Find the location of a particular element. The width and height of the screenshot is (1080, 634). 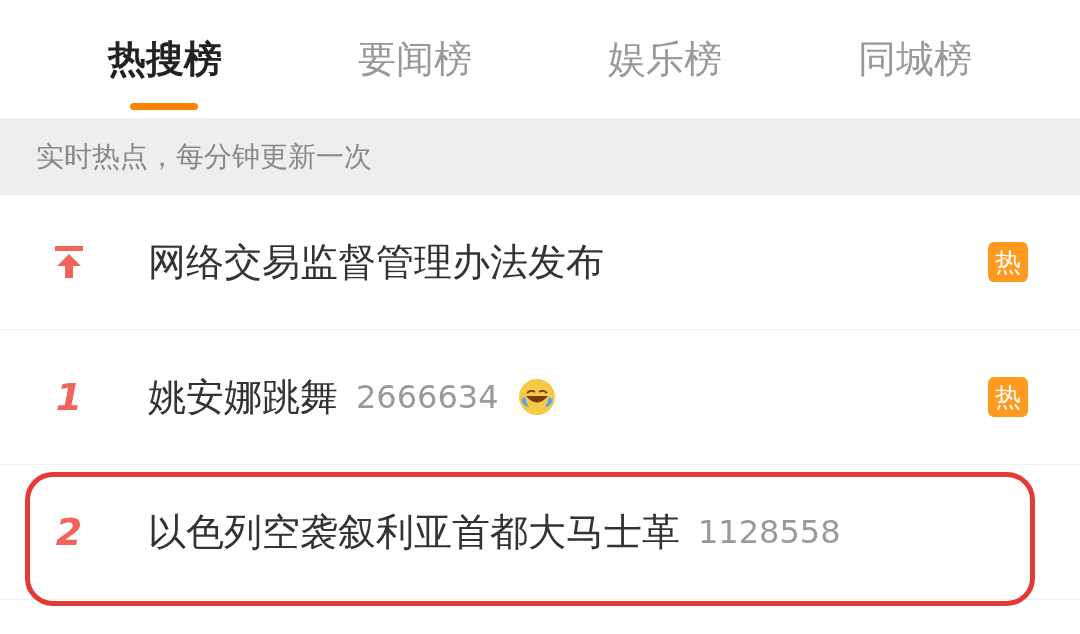

topic-title: 以色列空袭叙利亚首都大马士革 is located at coordinates (414, 532).